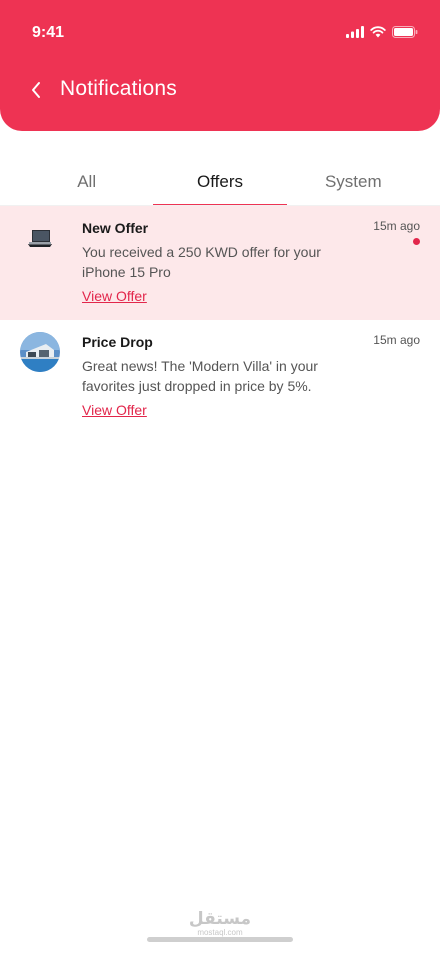 This screenshot has height=956, width=440. What do you see at coordinates (117, 342) in the screenshot?
I see `notification-title: Price Drop` at bounding box center [117, 342].